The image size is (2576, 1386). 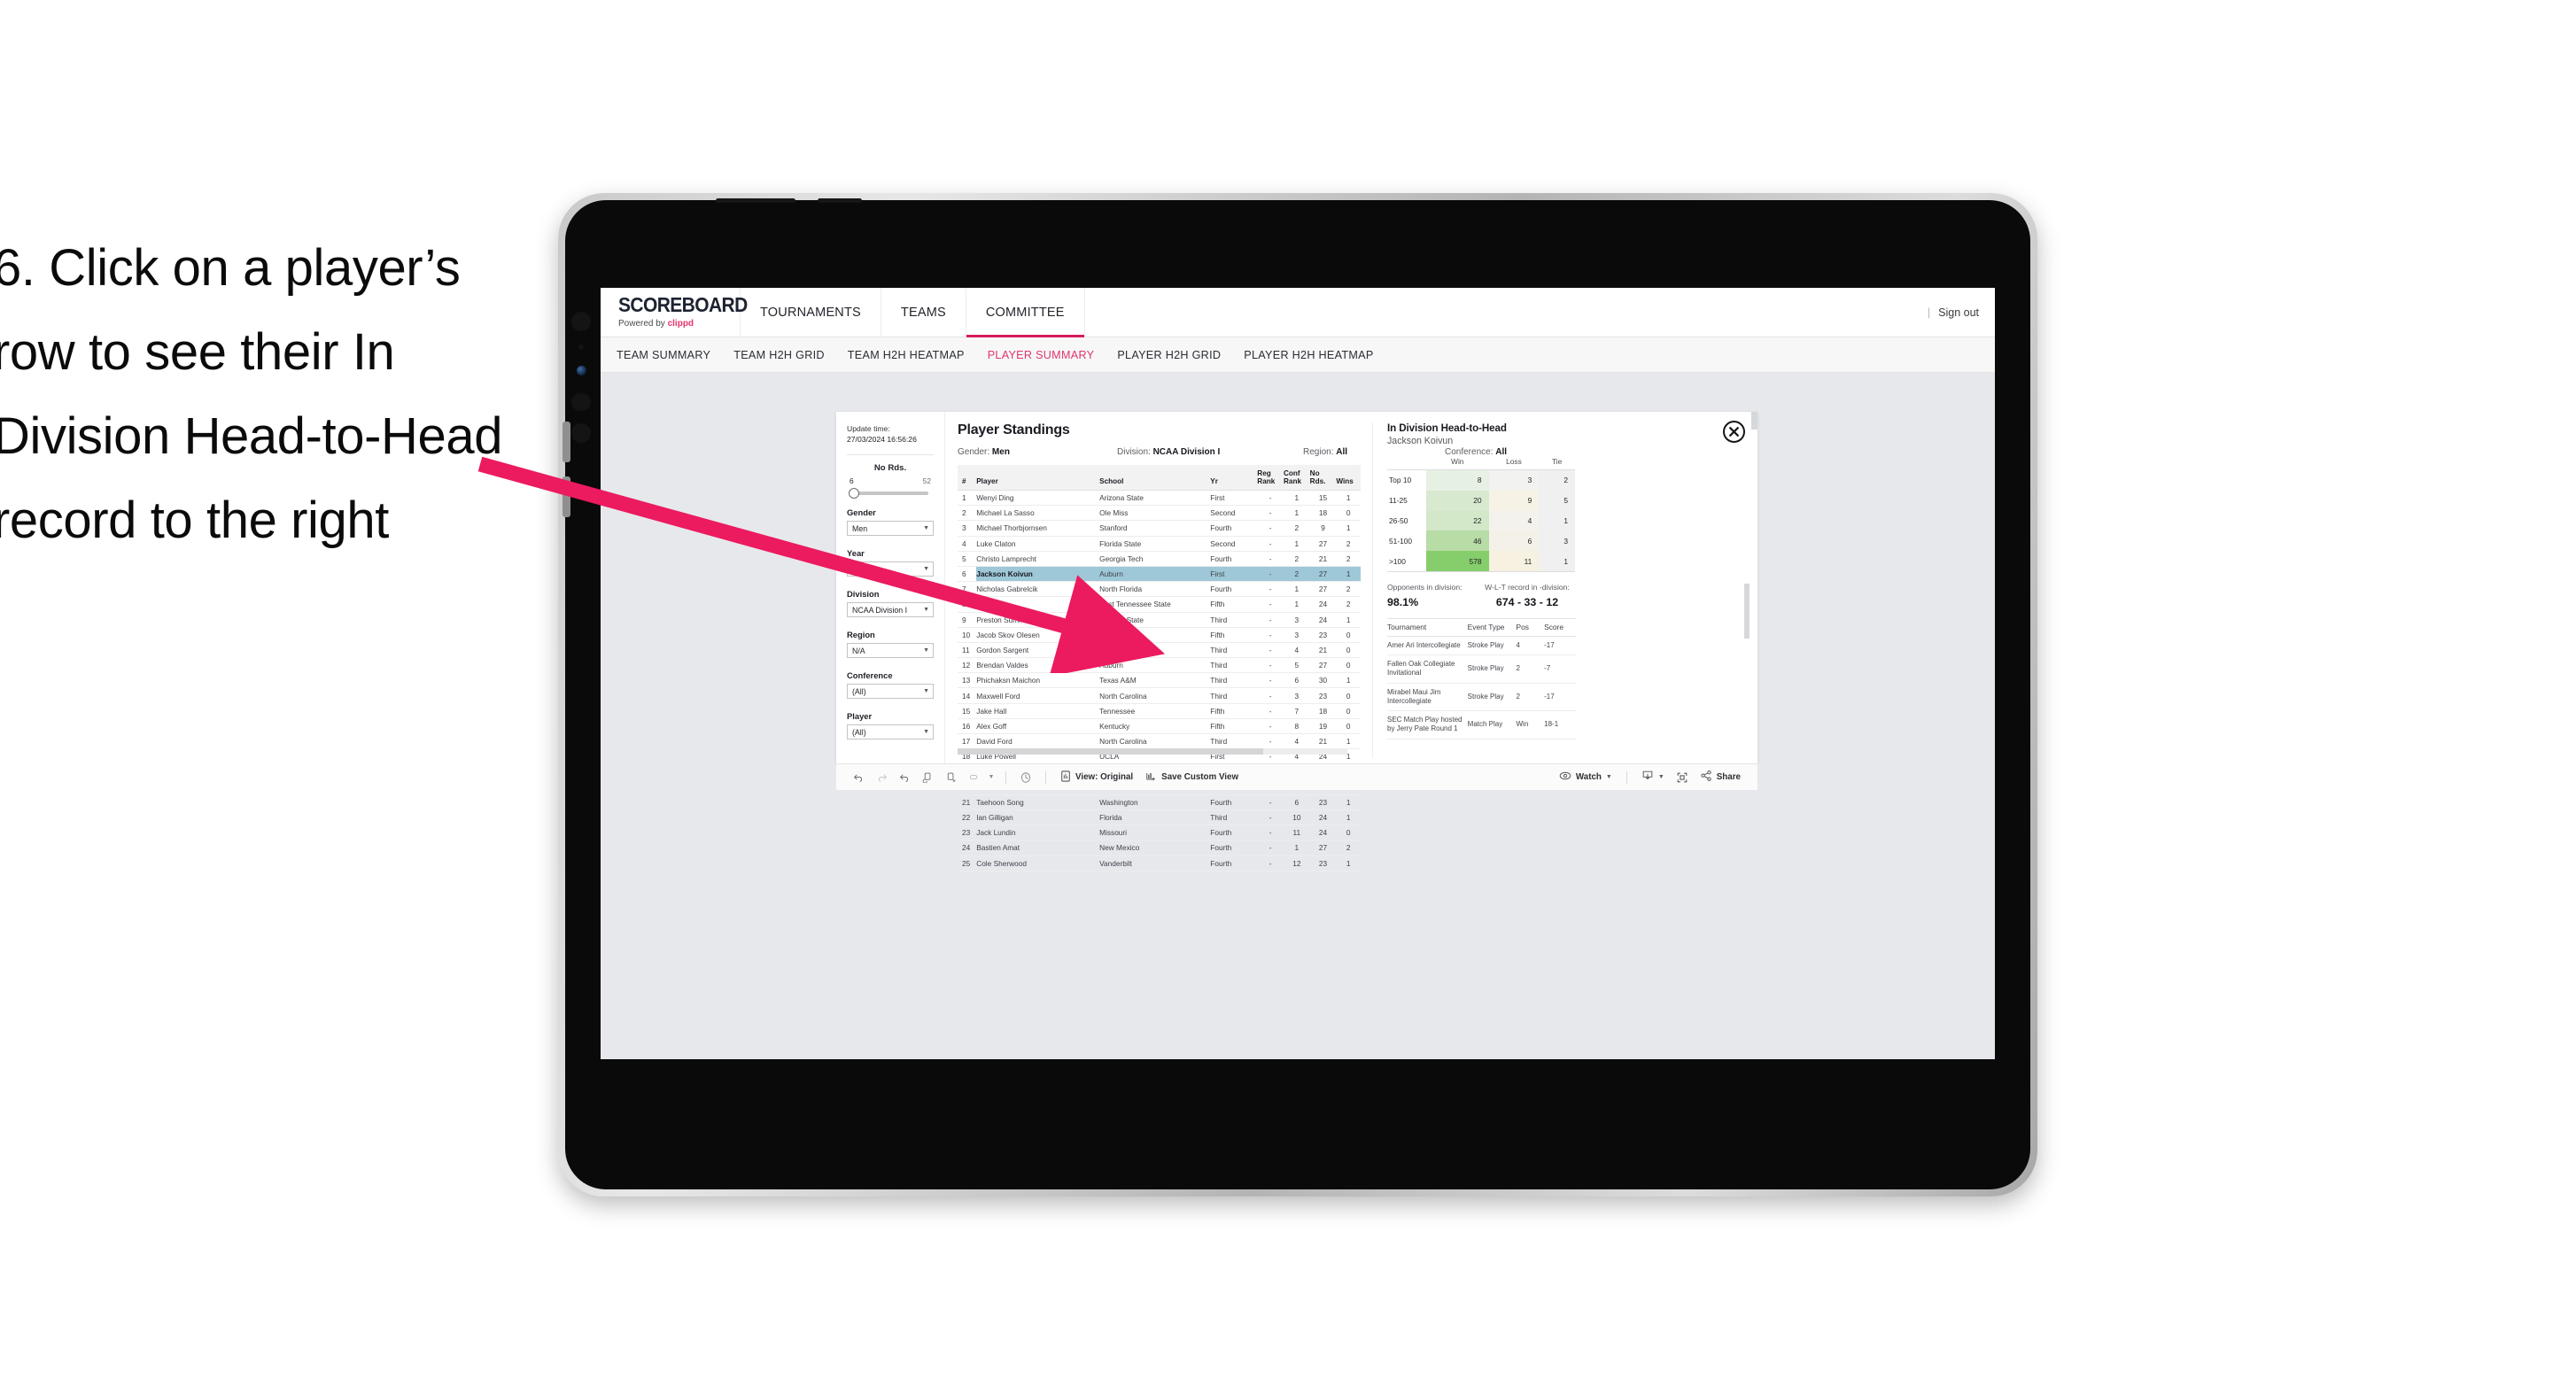 What do you see at coordinates (1159, 848) in the screenshot?
I see `table-row: 24 Bastien Amat New Mexico Fourth -1 27 2` at bounding box center [1159, 848].